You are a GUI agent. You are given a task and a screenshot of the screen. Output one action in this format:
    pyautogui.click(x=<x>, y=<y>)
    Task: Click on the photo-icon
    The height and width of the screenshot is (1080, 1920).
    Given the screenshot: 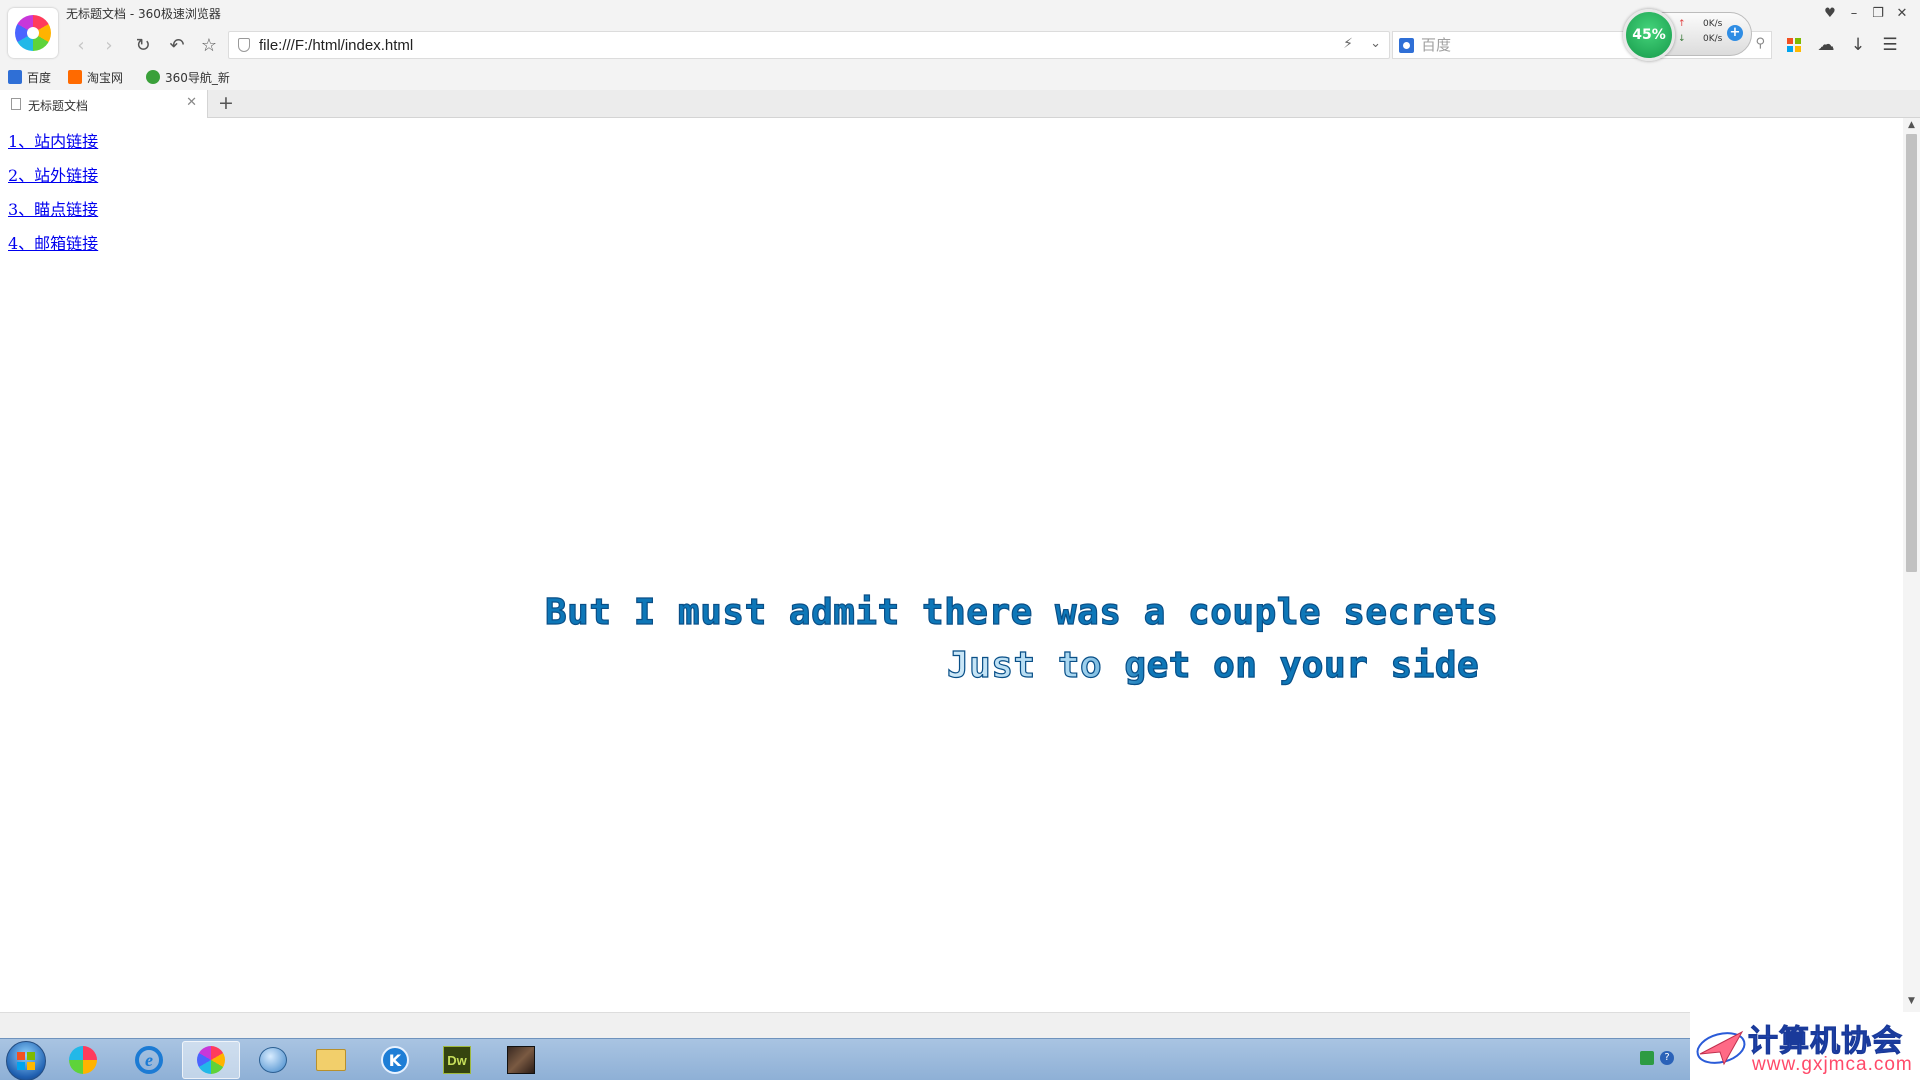 What is the action you would take?
    pyautogui.click(x=521, y=1060)
    